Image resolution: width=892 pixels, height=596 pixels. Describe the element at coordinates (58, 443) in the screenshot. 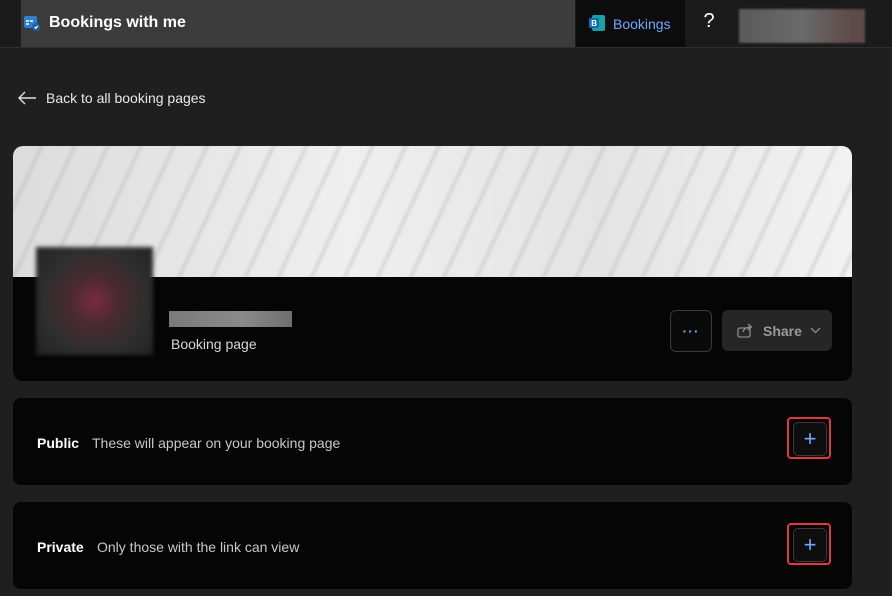

I see `public-title: Public` at that location.